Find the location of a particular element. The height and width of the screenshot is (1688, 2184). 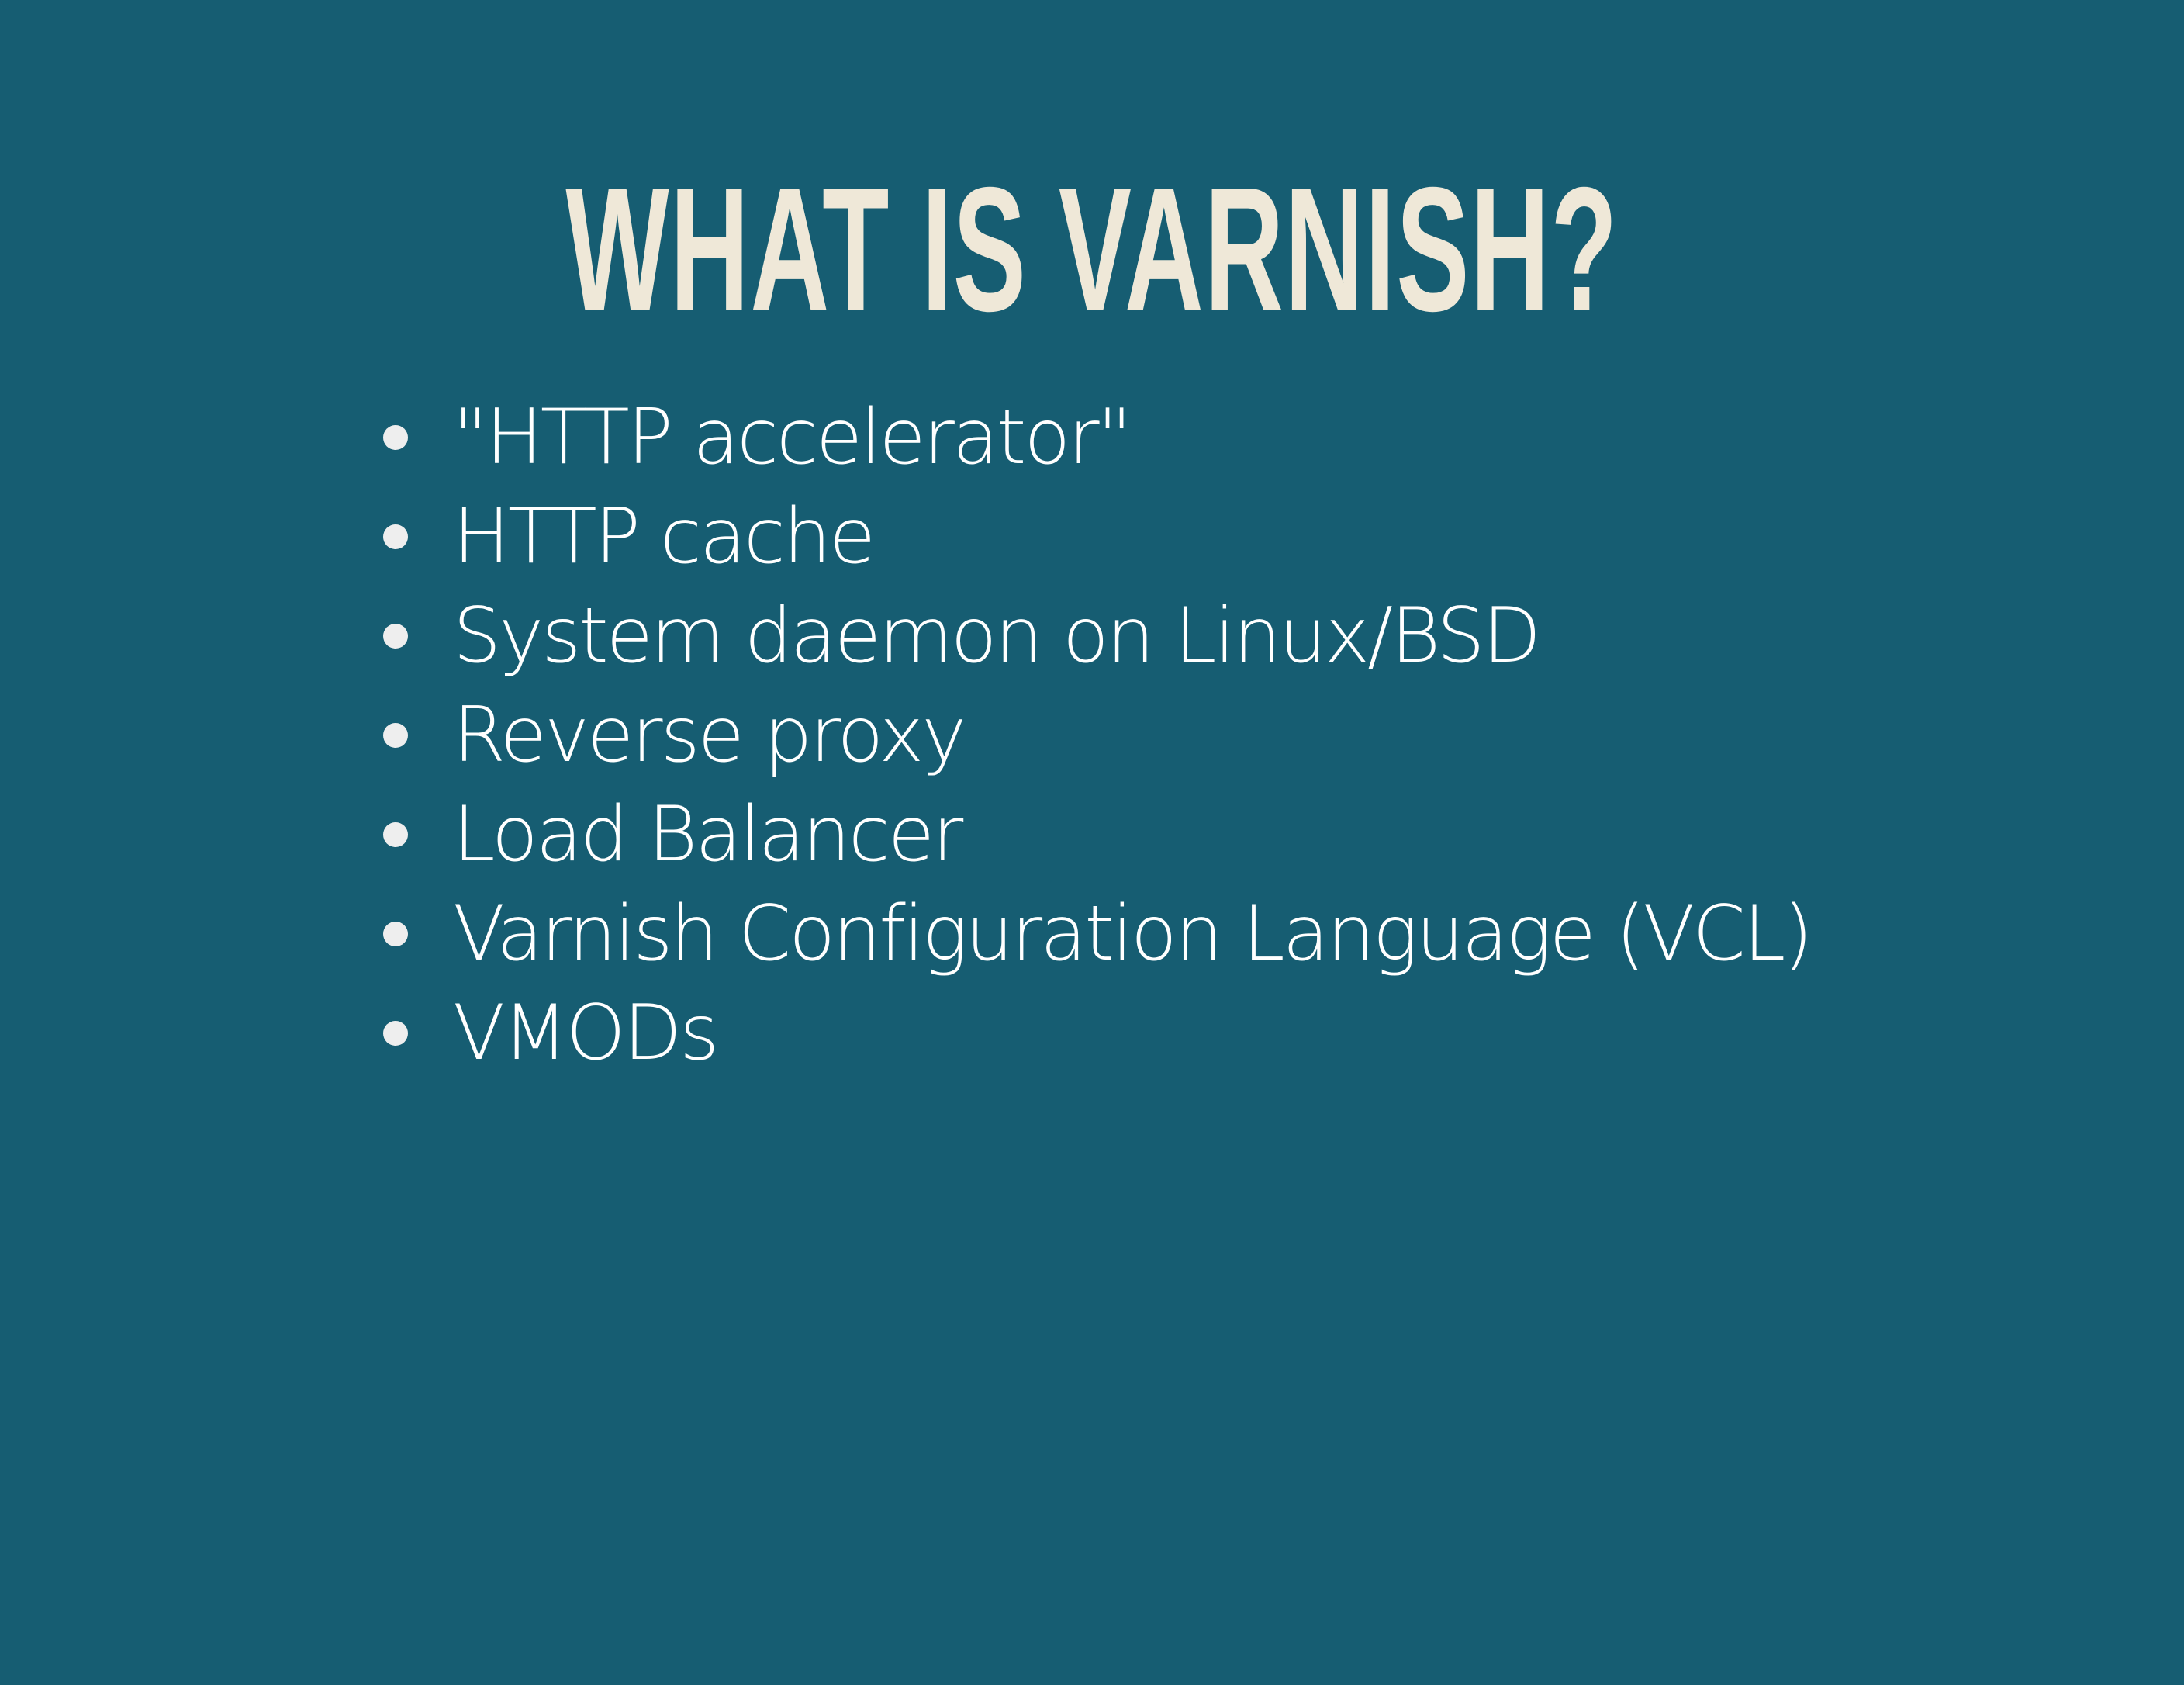

bullet-item: VMODs is located at coordinates (1095, 1033).